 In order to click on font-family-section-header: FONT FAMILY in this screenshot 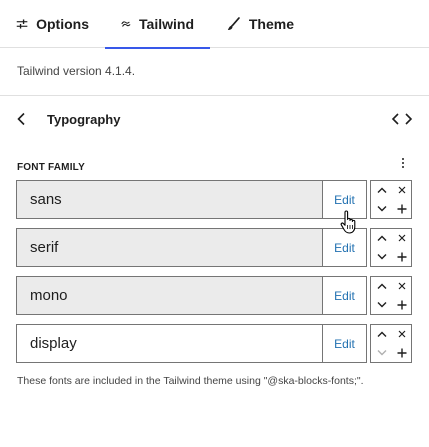, I will do `click(213, 164)`.